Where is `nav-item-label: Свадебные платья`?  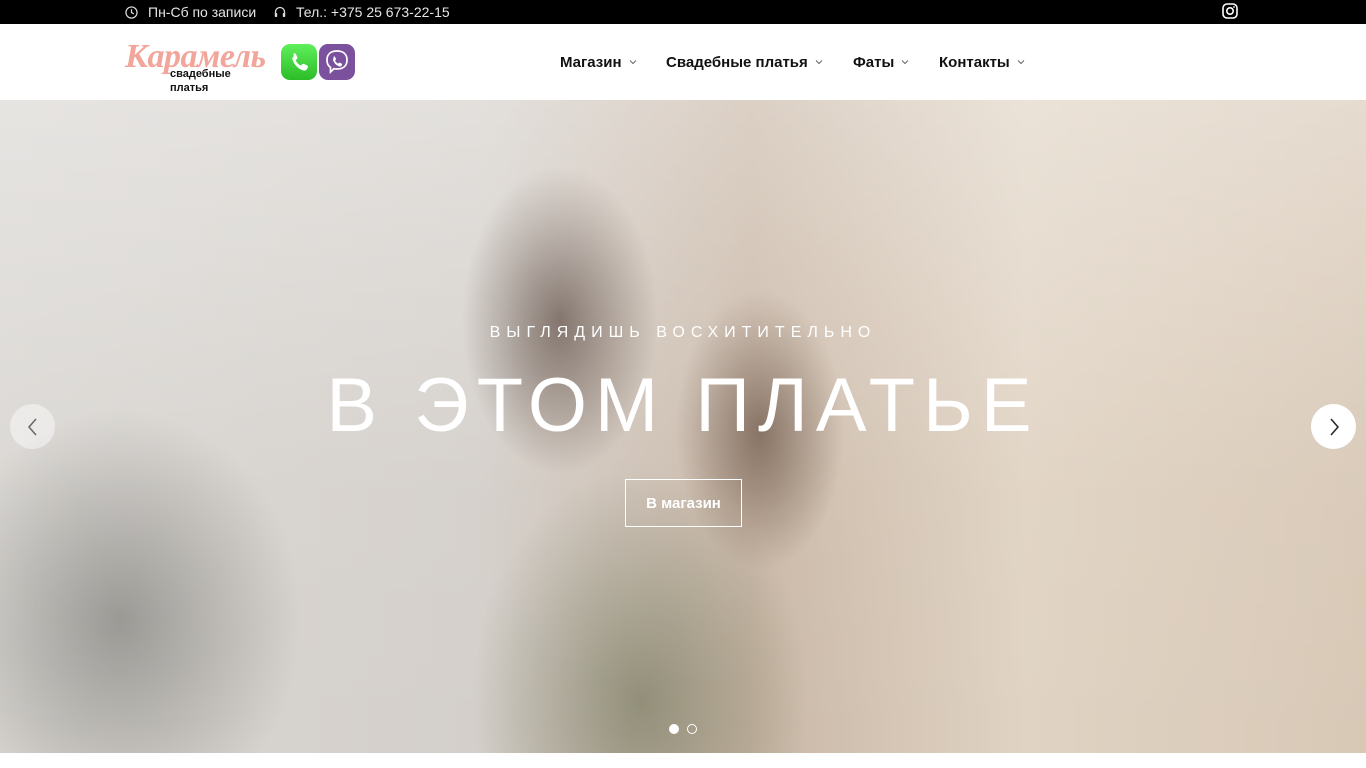 nav-item-label: Свадебные платья is located at coordinates (737, 62).